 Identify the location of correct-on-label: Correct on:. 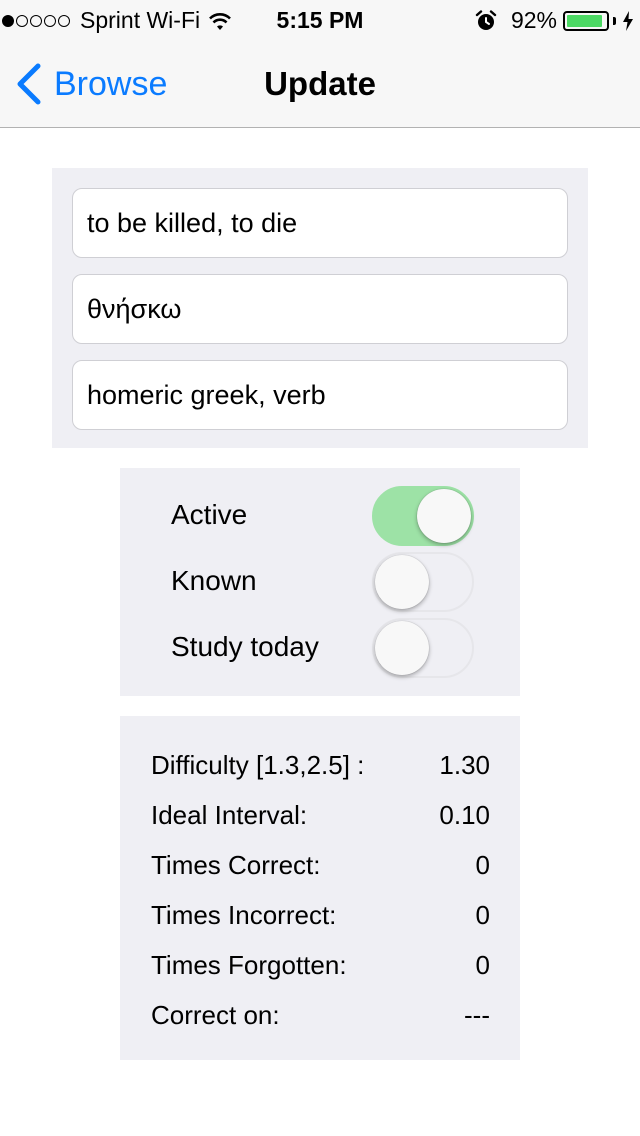
(215, 1015).